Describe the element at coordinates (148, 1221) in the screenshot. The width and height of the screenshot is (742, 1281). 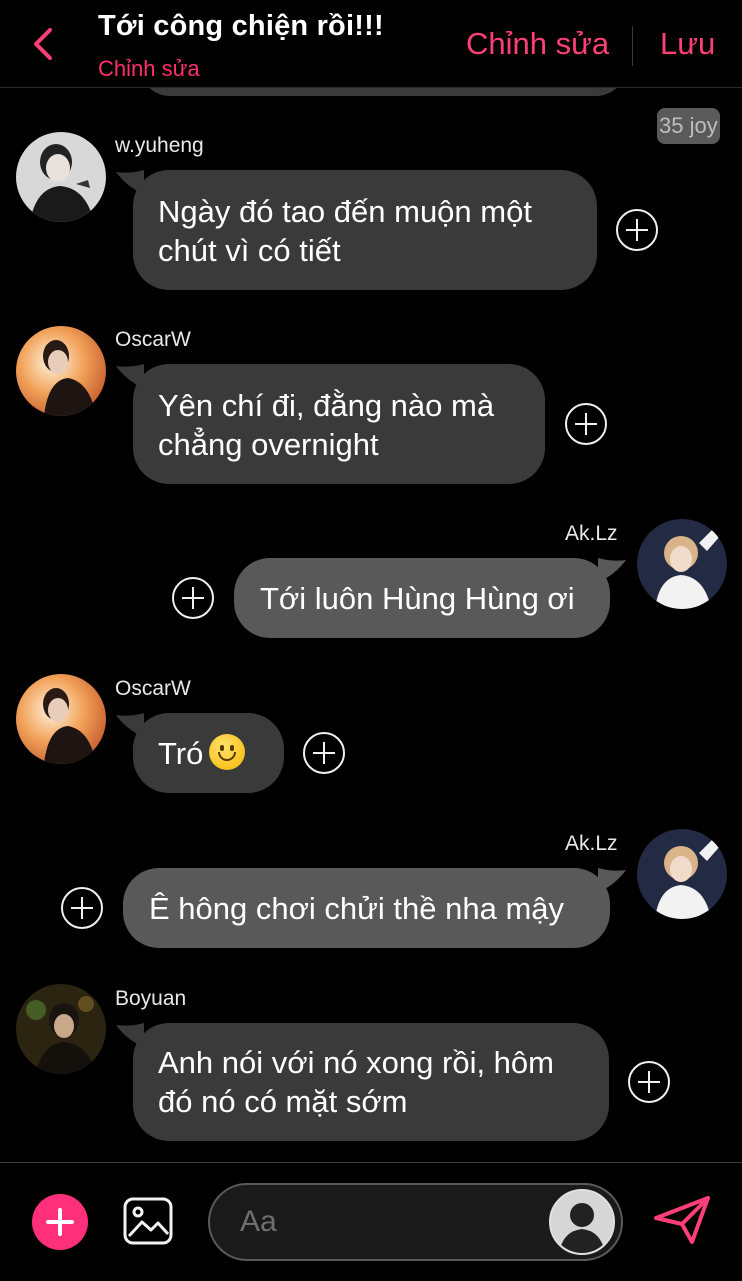
I see `image-icon` at that location.